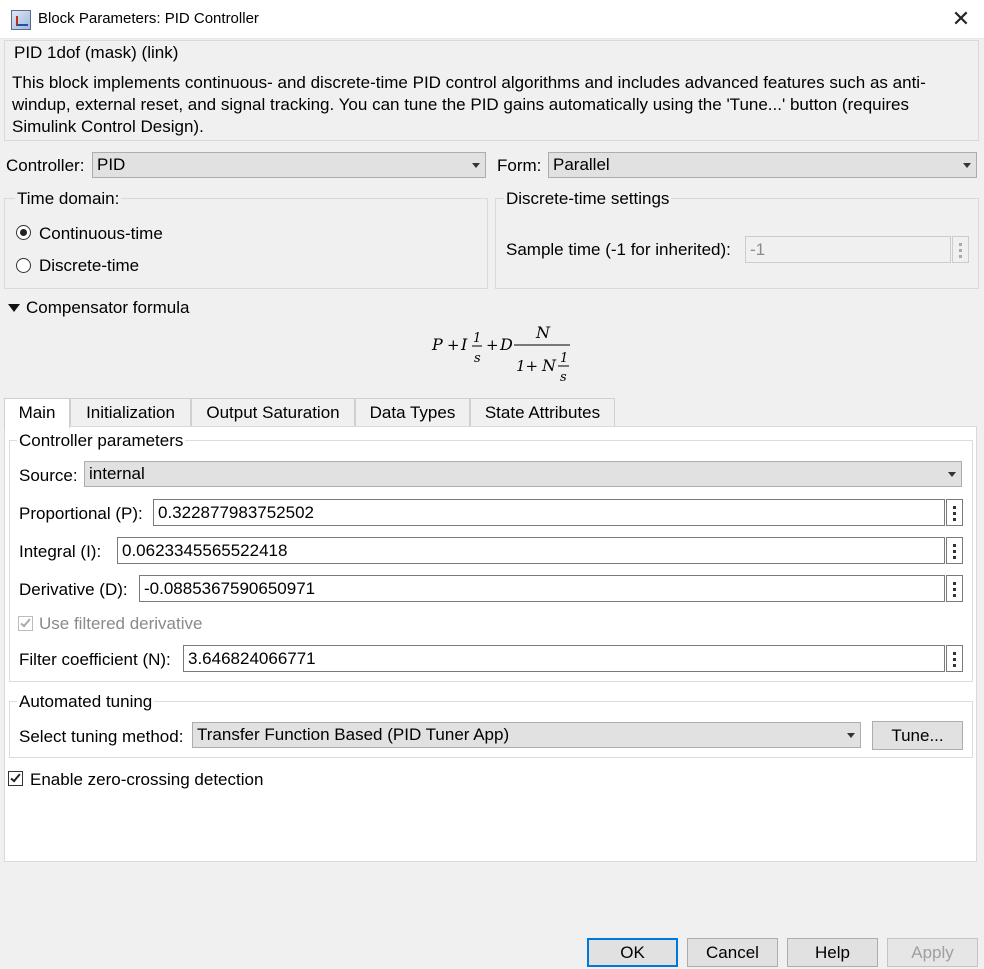 Image resolution: width=984 pixels, height=969 pixels. I want to click on form-value: Parallel, so click(581, 164).